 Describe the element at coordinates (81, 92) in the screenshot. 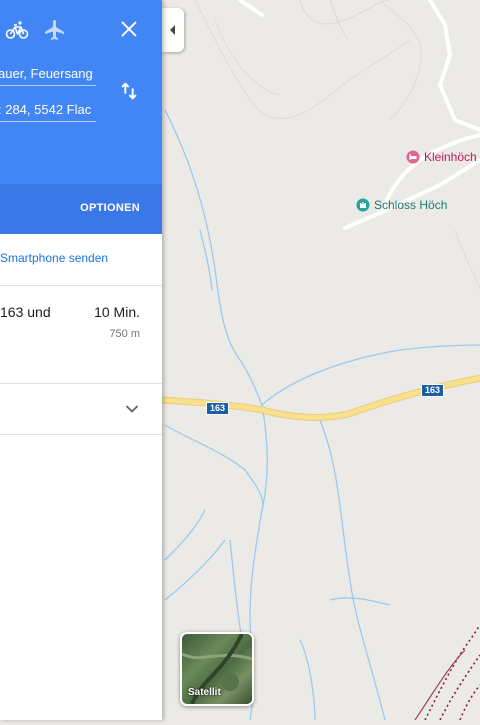

I see `directions-header: auer, Feuersang : 284, 5542 Flac` at that location.